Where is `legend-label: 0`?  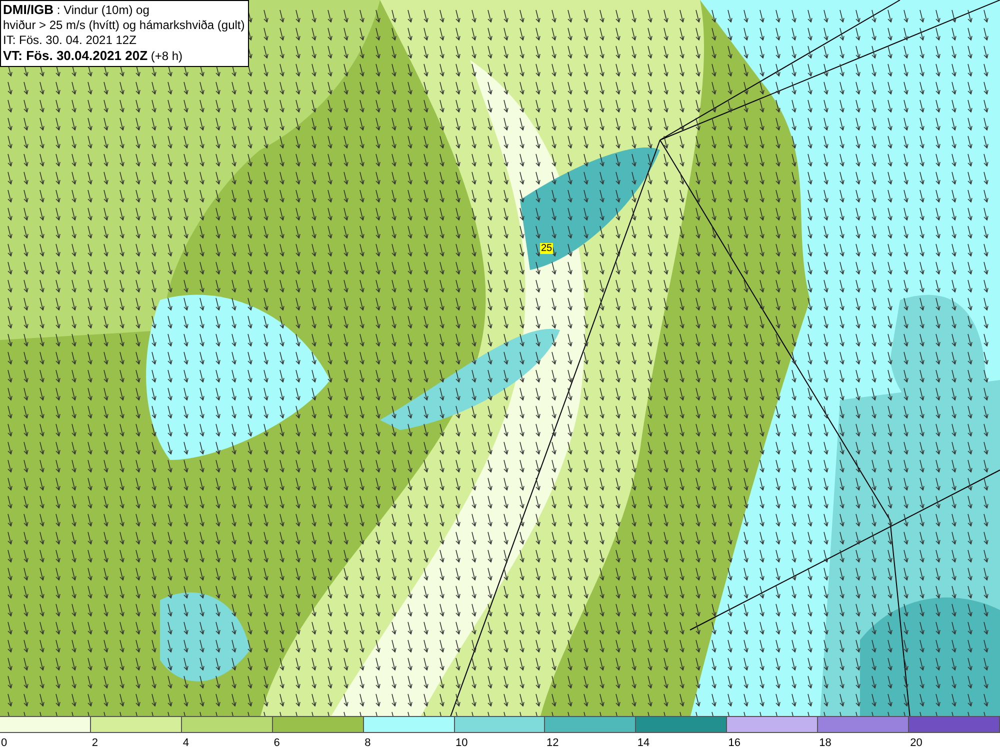 legend-label: 0 is located at coordinates (4, 742).